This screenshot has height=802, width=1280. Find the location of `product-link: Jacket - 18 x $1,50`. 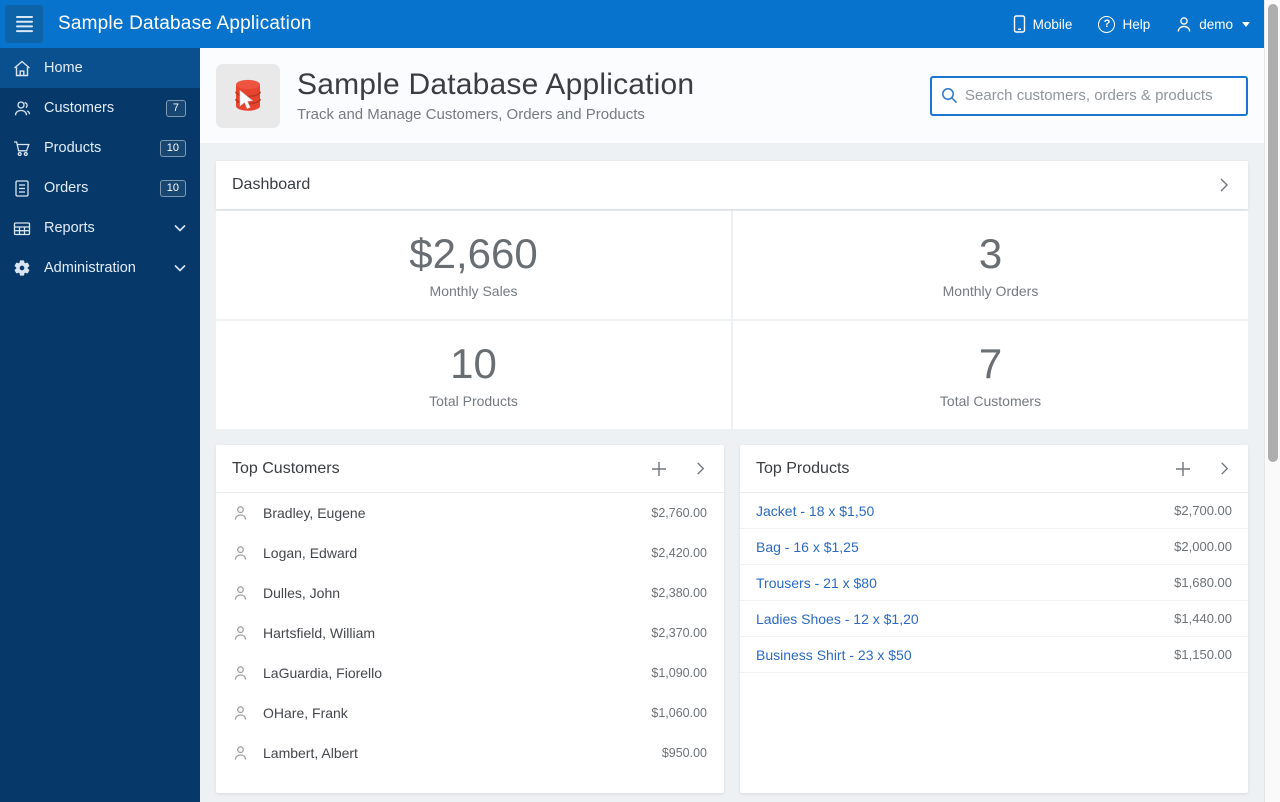

product-link: Jacket - 18 x $1,50 is located at coordinates (815, 511).